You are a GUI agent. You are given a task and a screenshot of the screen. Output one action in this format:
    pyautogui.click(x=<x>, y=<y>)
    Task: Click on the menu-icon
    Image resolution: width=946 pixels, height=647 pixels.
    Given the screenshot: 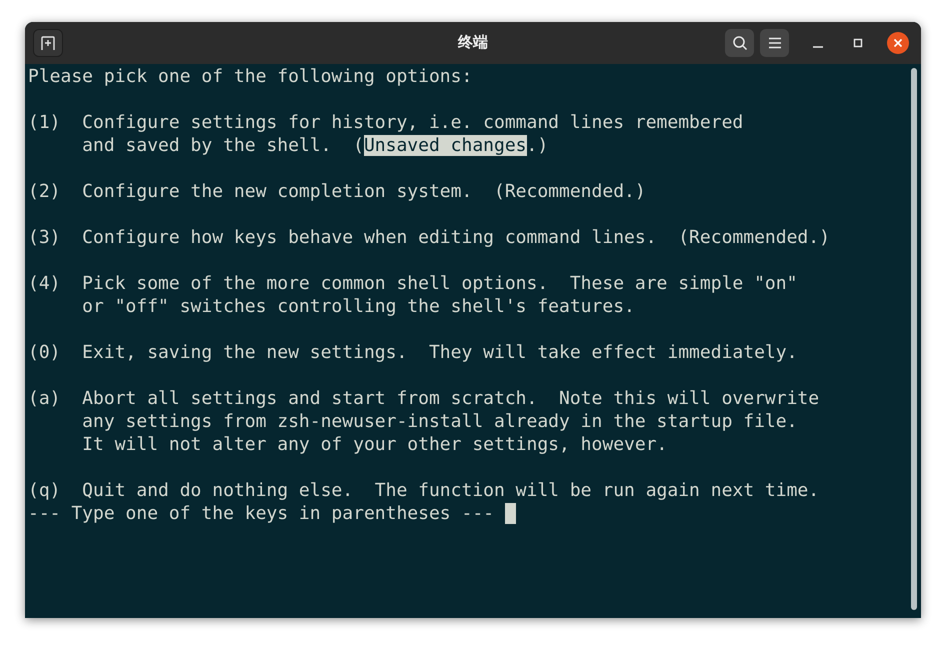 What is the action you would take?
    pyautogui.click(x=775, y=43)
    